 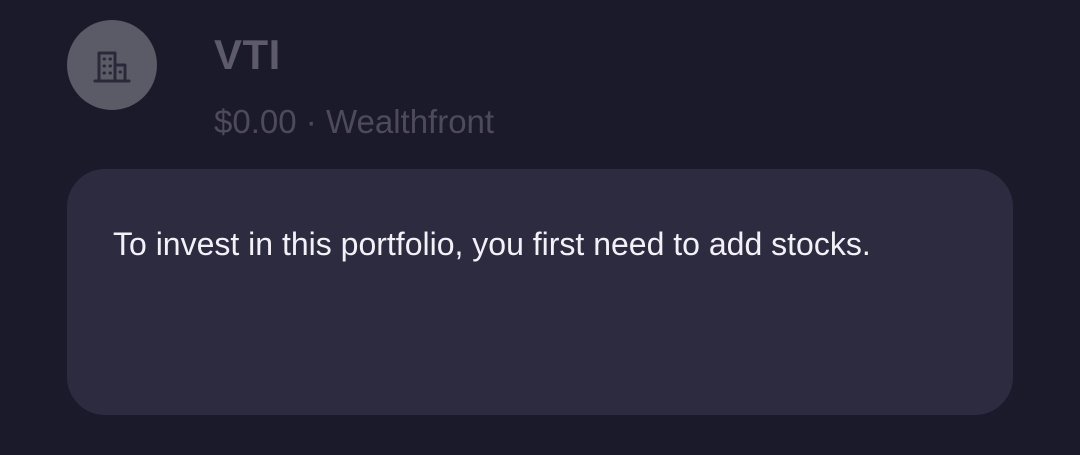 What do you see at coordinates (247, 54) in the screenshot?
I see `holding-ticker: VTI` at bounding box center [247, 54].